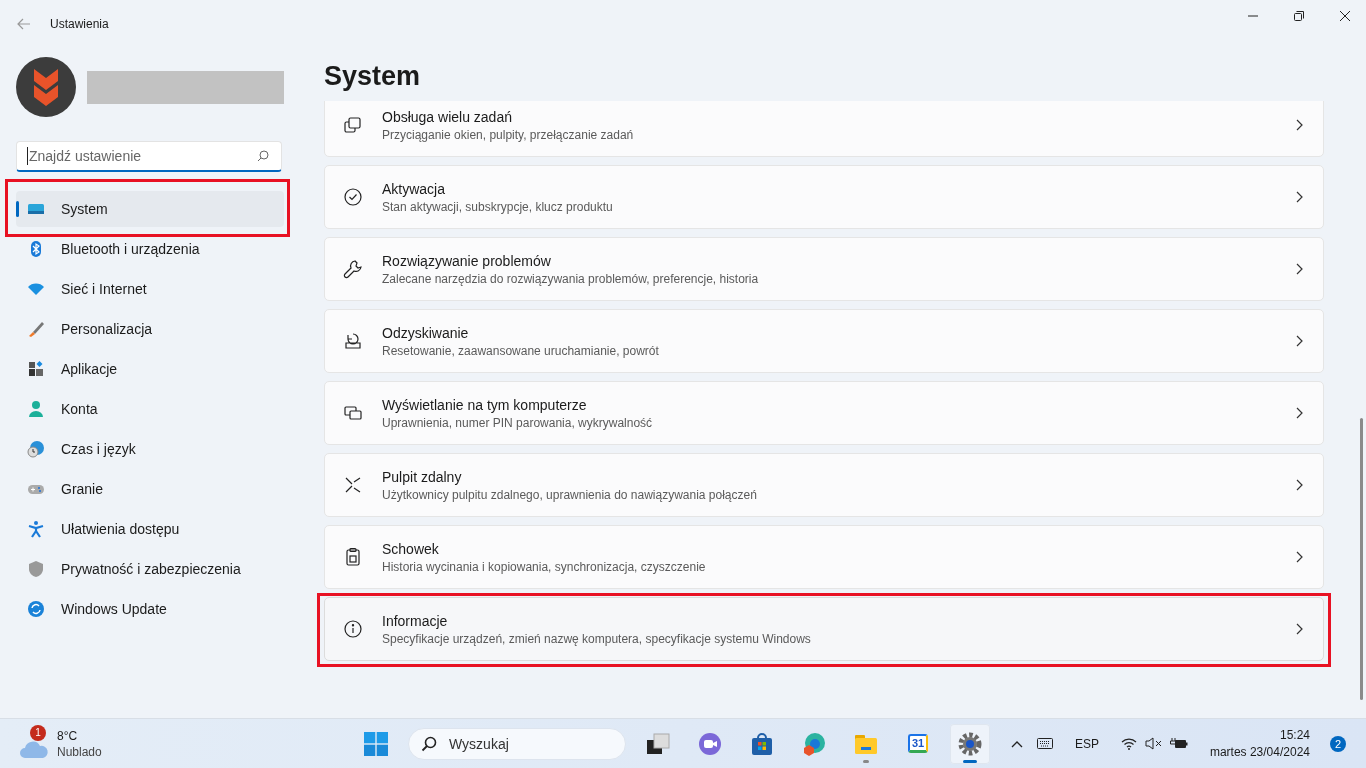 This screenshot has width=1366, height=768. I want to click on wifi-icon, so click(1128, 743).